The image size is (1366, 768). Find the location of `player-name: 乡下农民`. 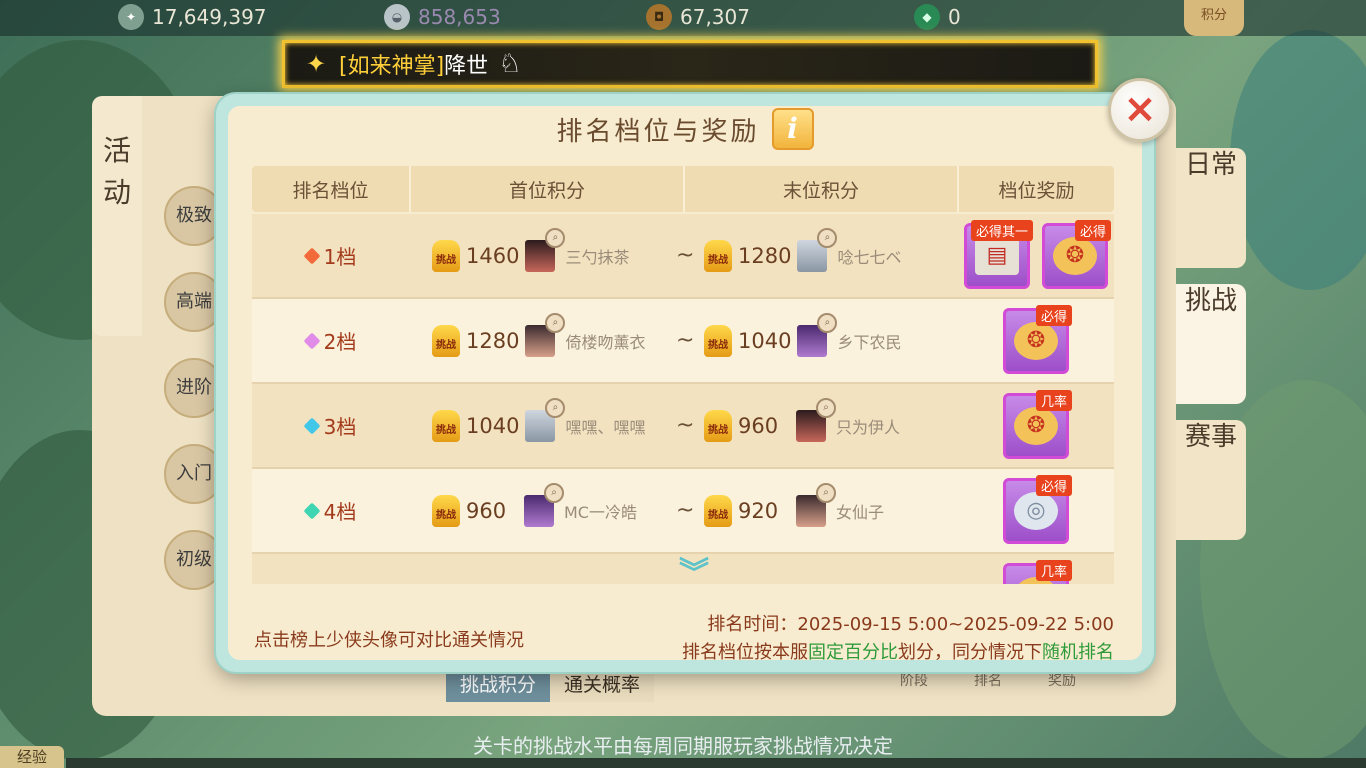

player-name: 乡下农民 is located at coordinates (869, 342).